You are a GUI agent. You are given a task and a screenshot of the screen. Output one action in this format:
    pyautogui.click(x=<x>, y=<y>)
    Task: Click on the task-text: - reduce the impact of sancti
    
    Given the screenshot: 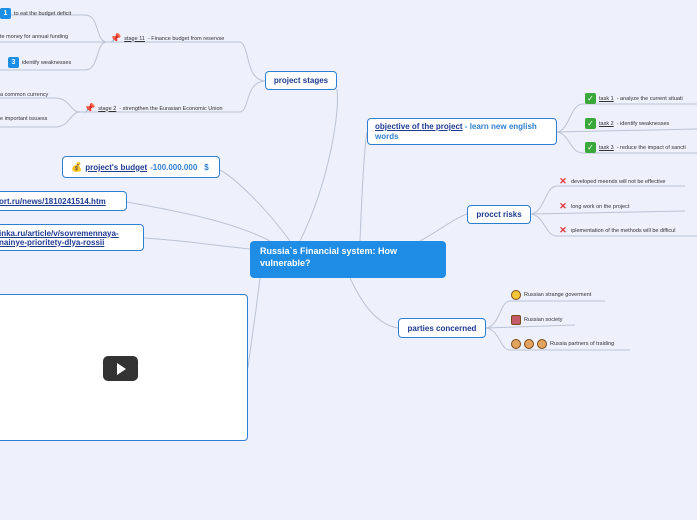 What is the action you would take?
    pyautogui.click(x=651, y=147)
    